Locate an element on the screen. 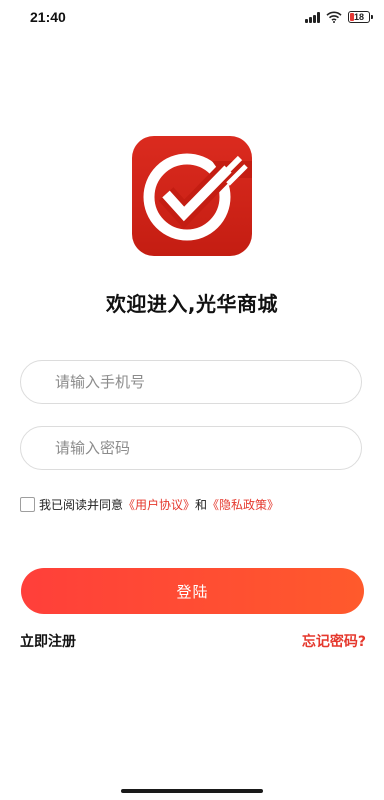  user-agreement-link: 《用户协议》 is located at coordinates (159, 504).